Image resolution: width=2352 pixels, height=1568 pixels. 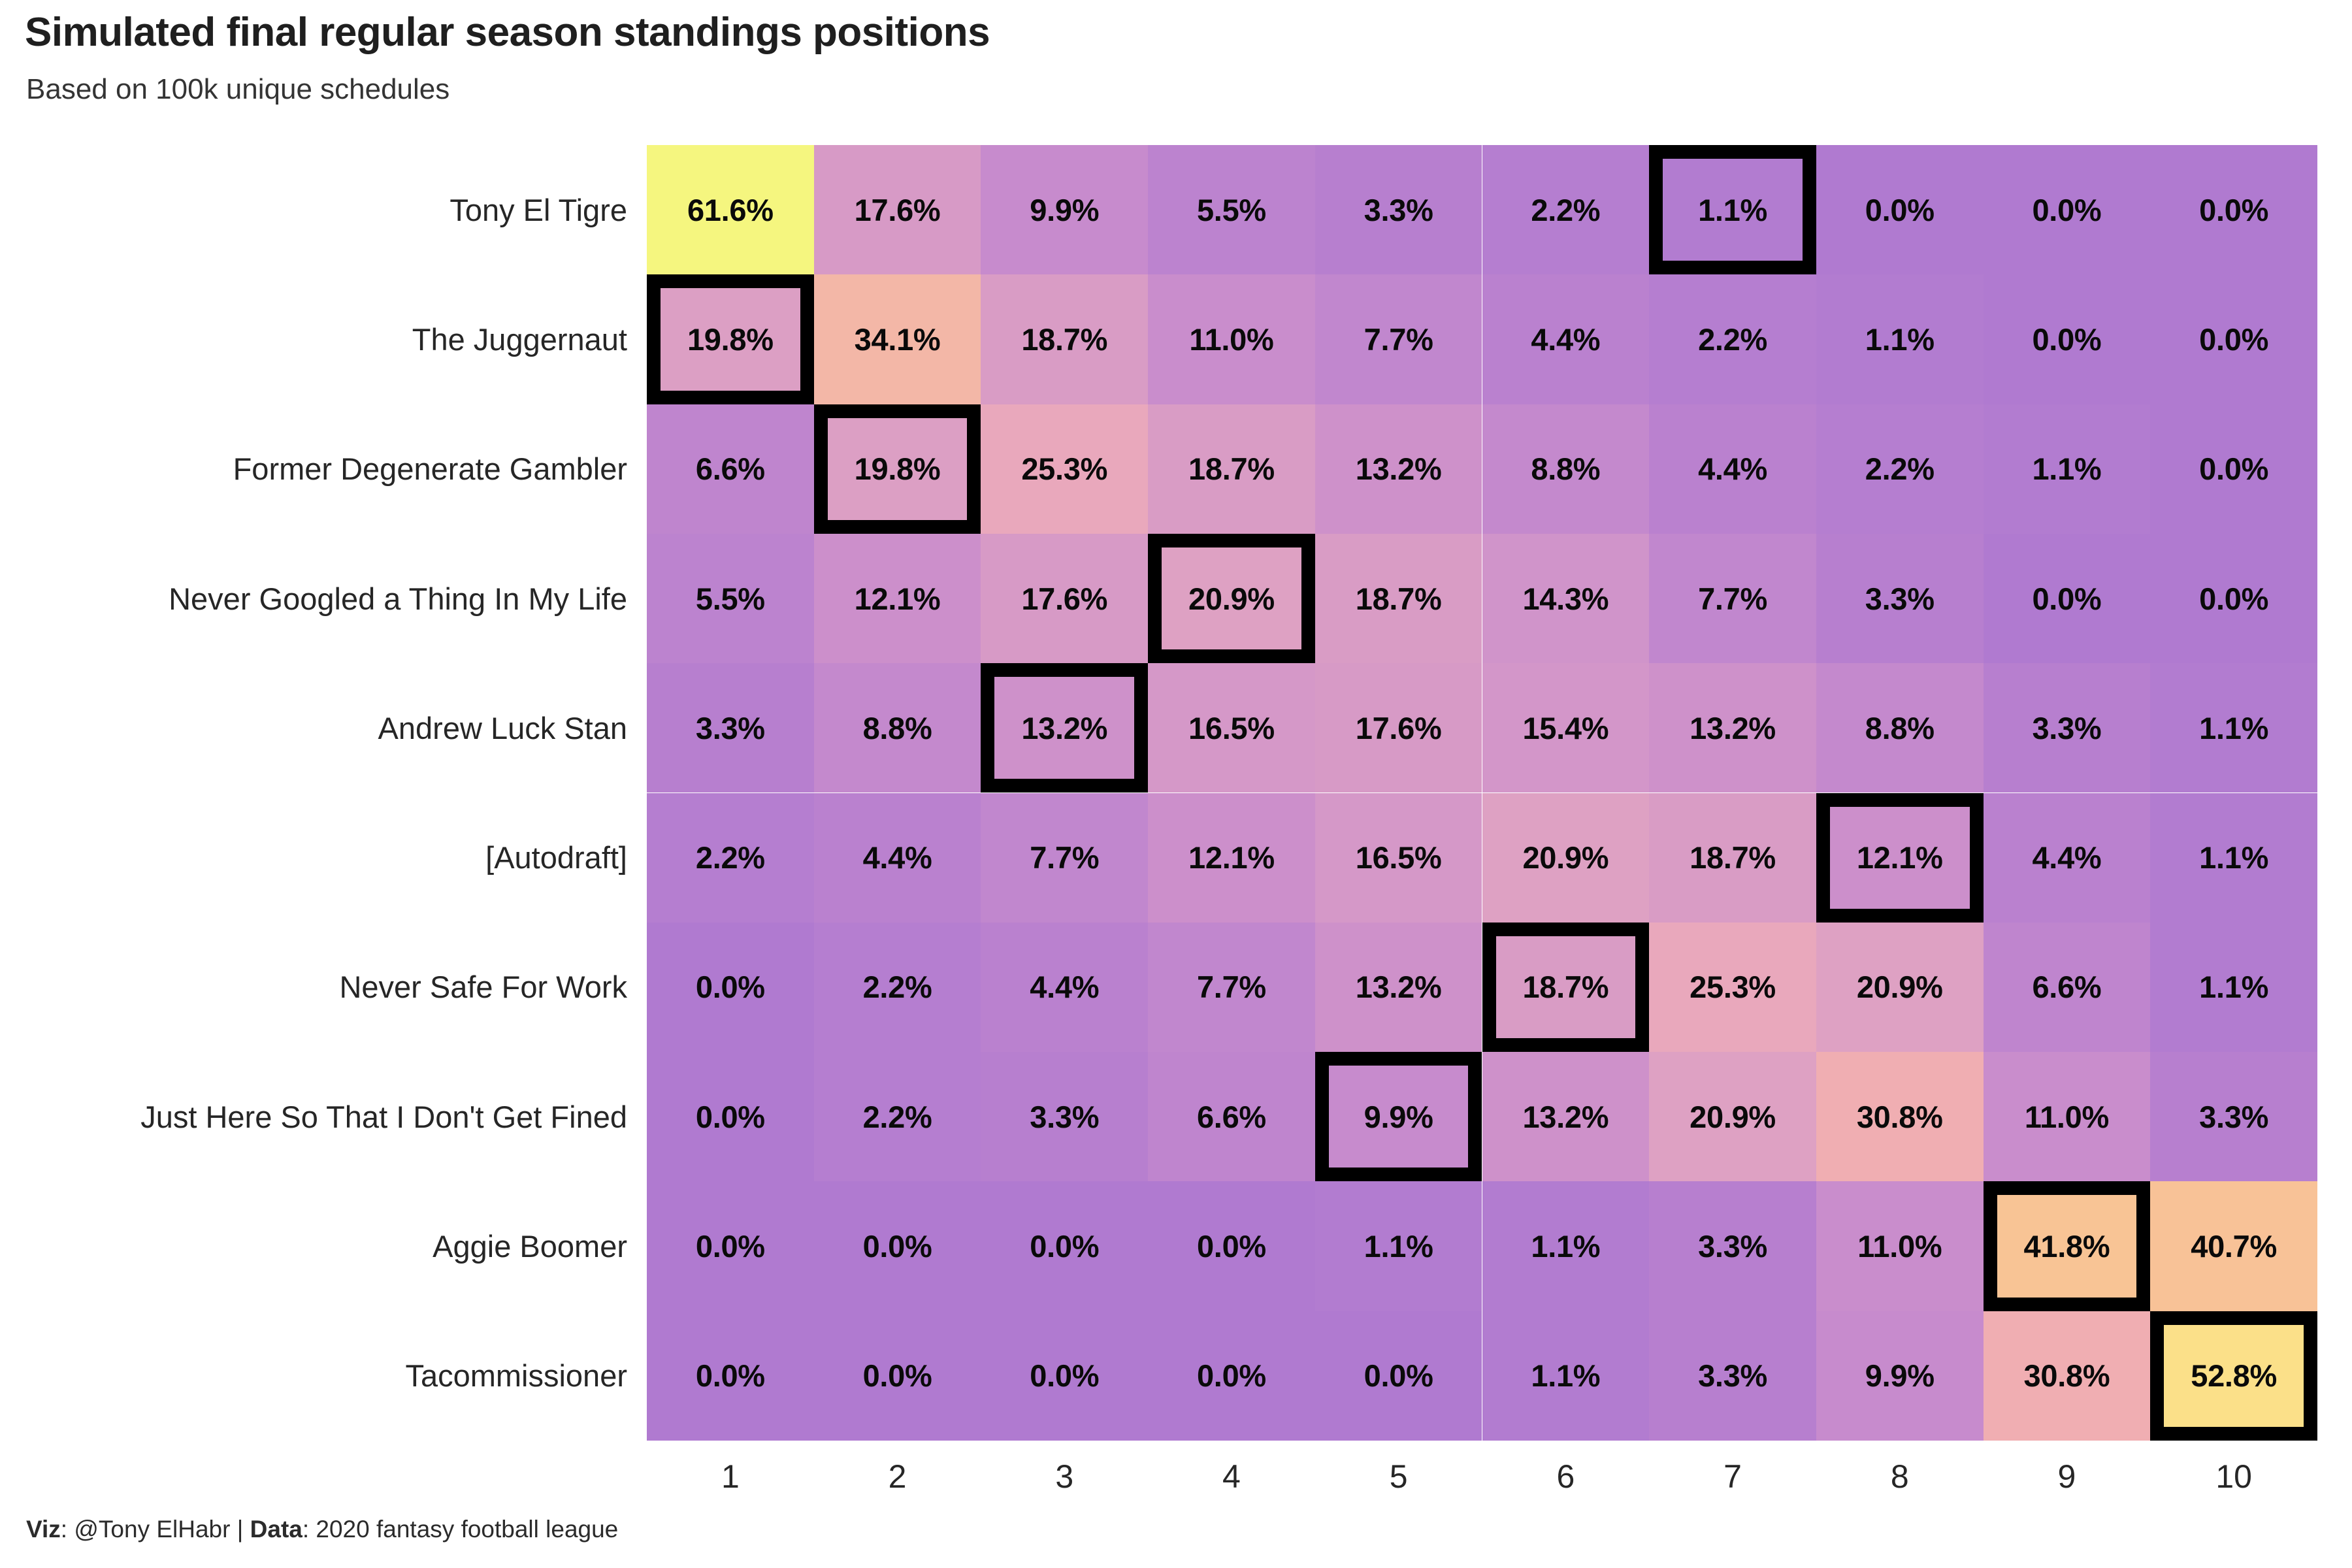 What do you see at coordinates (1566, 728) in the screenshot?
I see `heatmap-cell: 15.4%` at bounding box center [1566, 728].